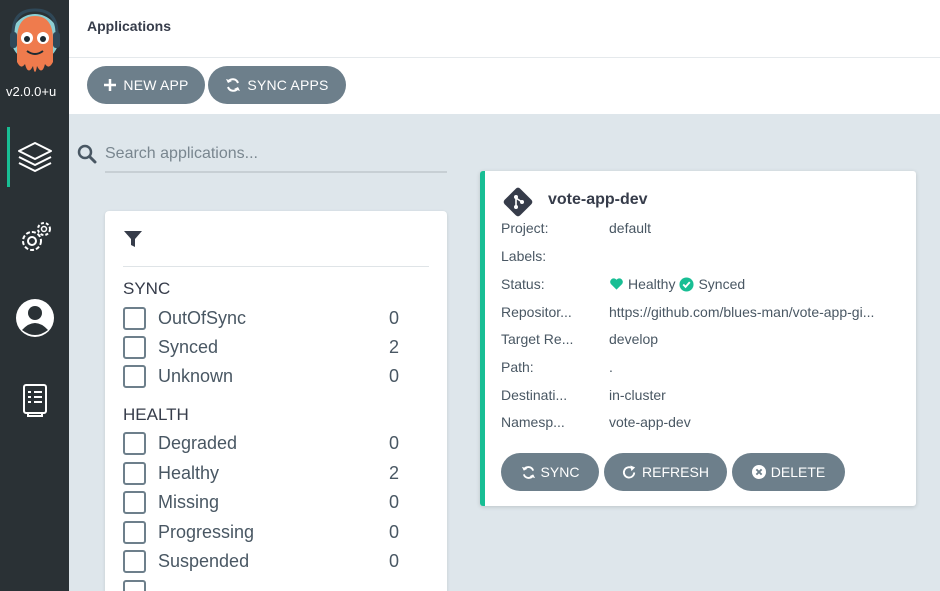 The height and width of the screenshot is (591, 940). Describe the element at coordinates (206, 531) in the screenshot. I see `filter-label: Progressing` at that location.